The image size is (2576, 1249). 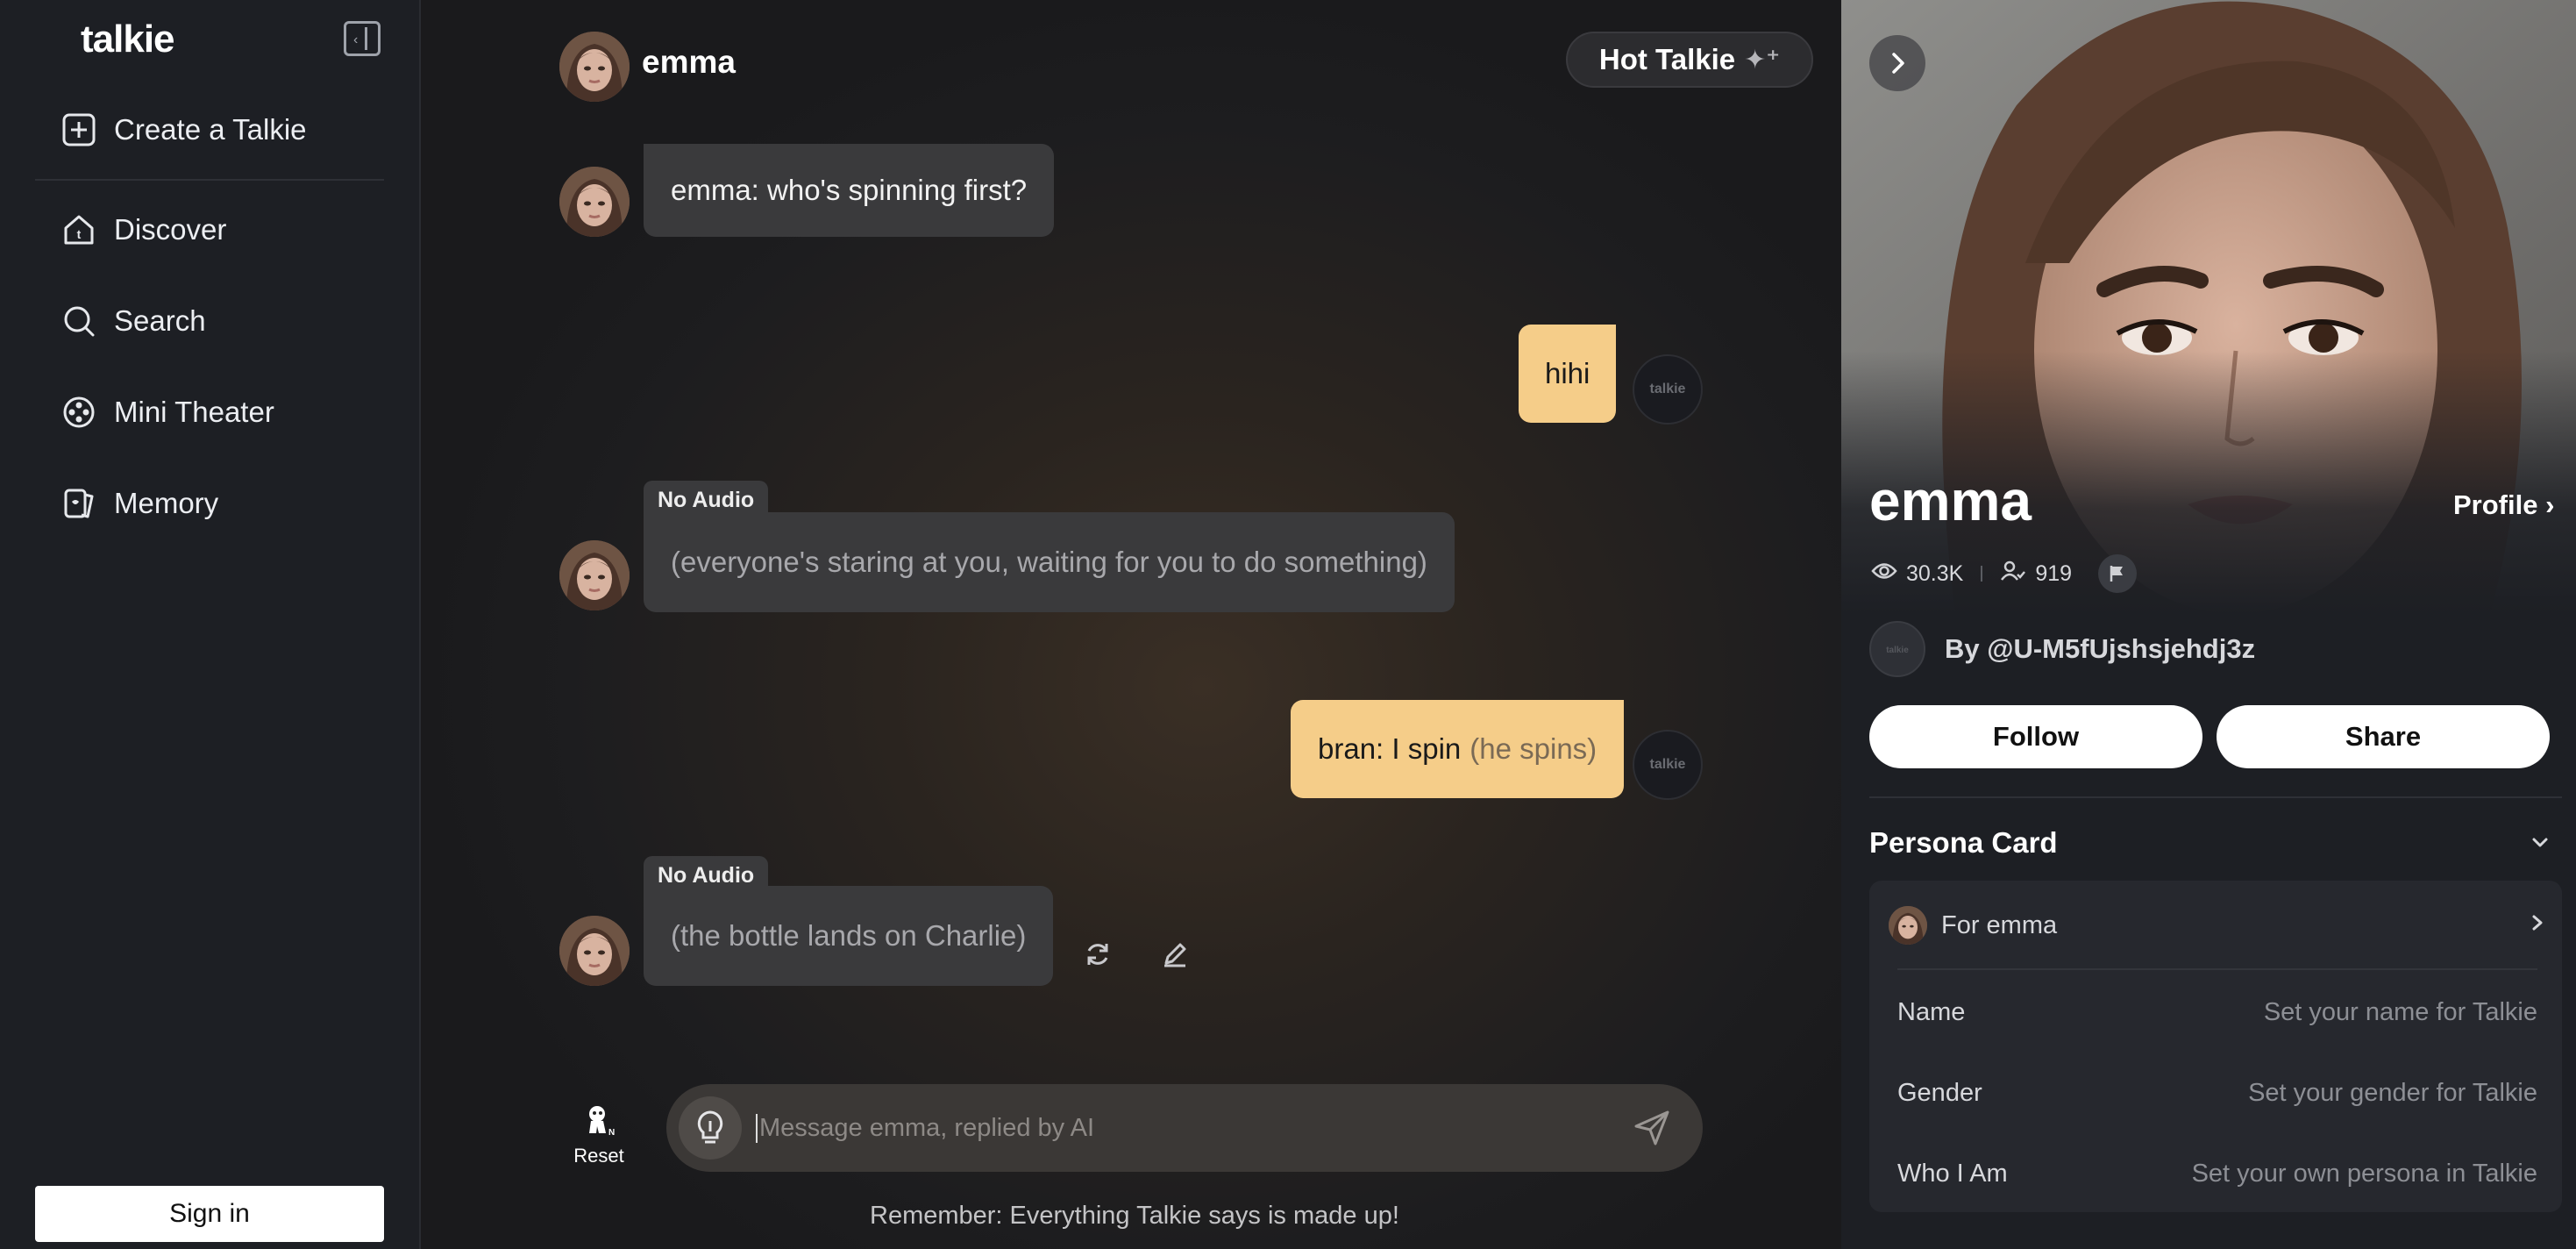 I want to click on persona-for-selector: For emma, so click(x=2217, y=925).